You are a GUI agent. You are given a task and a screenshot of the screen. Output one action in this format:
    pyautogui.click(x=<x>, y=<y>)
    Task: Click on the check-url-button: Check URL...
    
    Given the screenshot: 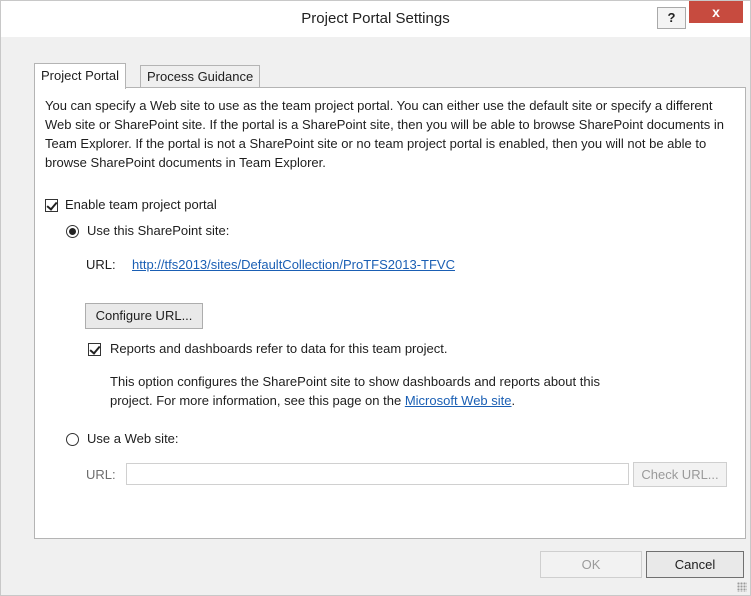 What is the action you would take?
    pyautogui.click(x=680, y=474)
    